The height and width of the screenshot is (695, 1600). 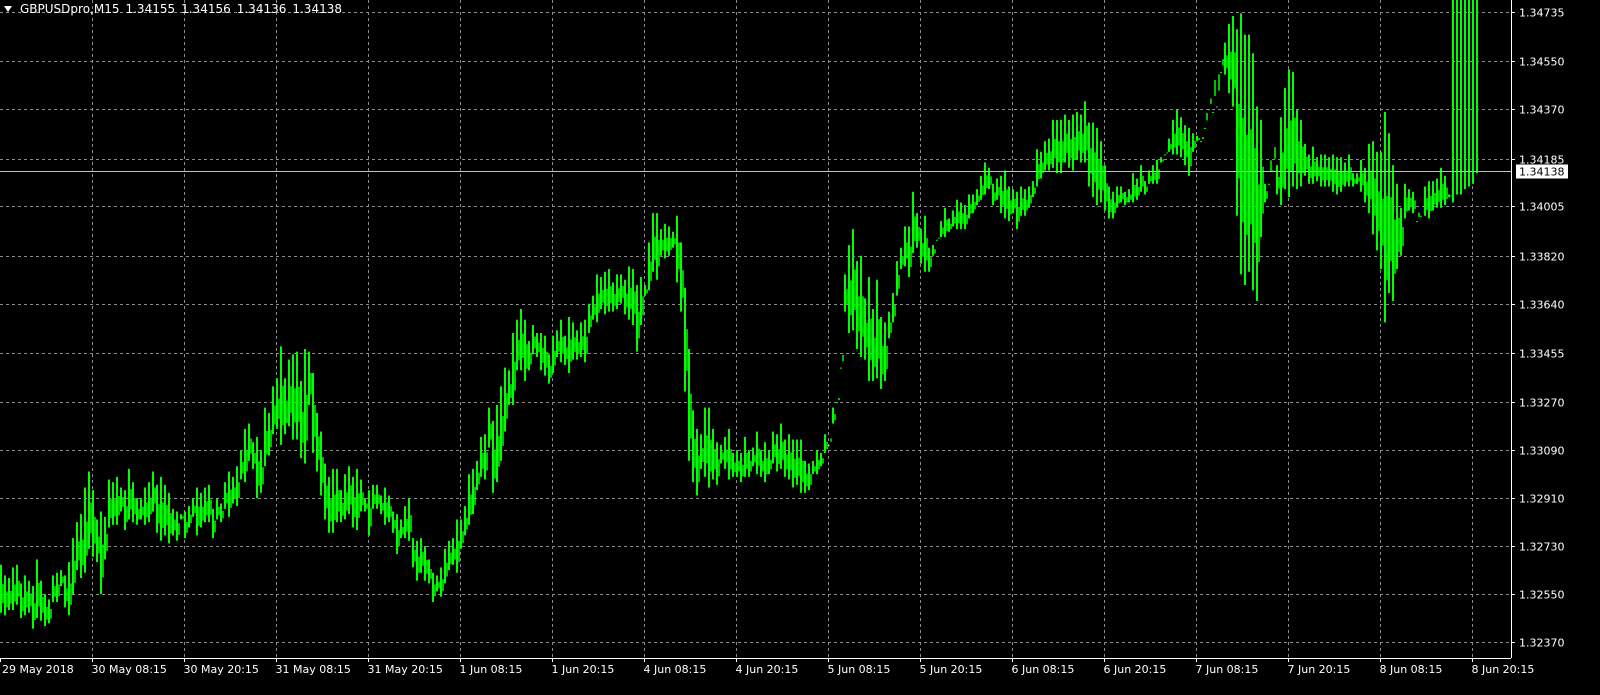 I want to click on y-tick-label: 1.32550, so click(x=1542, y=595).